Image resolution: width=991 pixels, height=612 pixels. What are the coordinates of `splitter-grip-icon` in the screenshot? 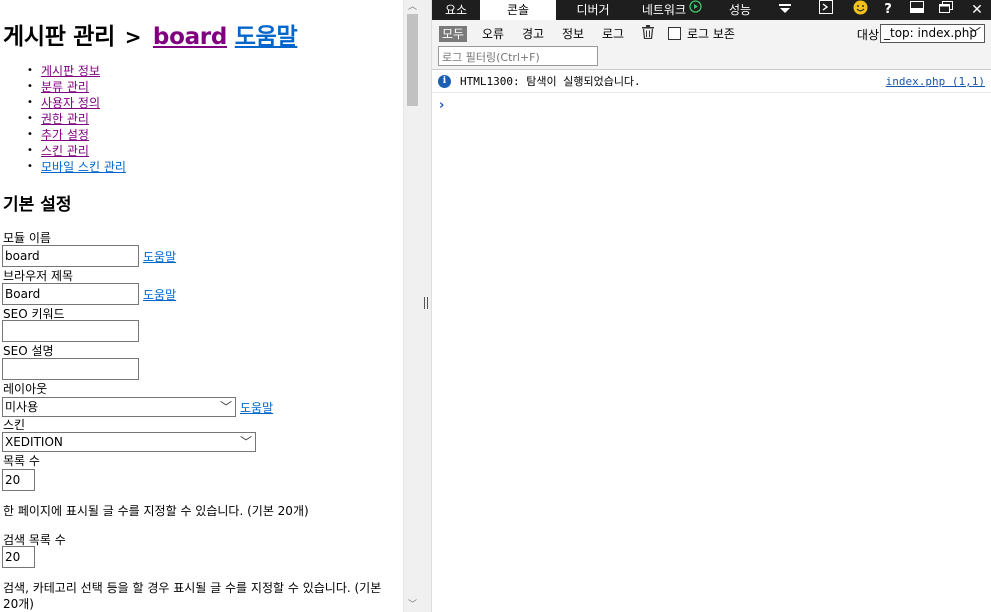 It's located at (426, 303).